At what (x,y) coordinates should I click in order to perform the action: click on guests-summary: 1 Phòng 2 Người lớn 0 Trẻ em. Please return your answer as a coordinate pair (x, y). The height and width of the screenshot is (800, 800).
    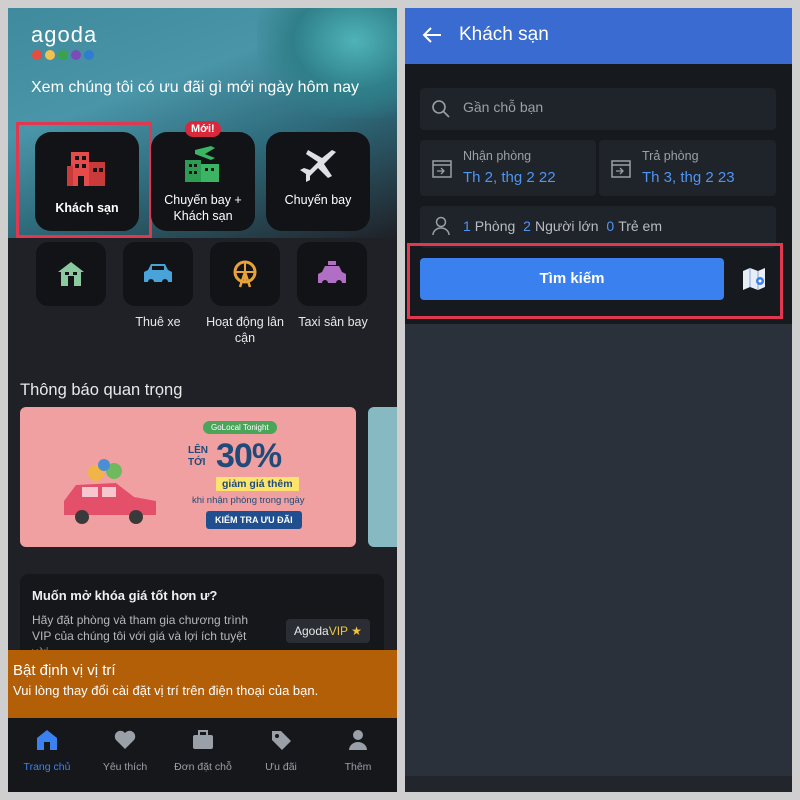
    Looking at the image, I should click on (562, 226).